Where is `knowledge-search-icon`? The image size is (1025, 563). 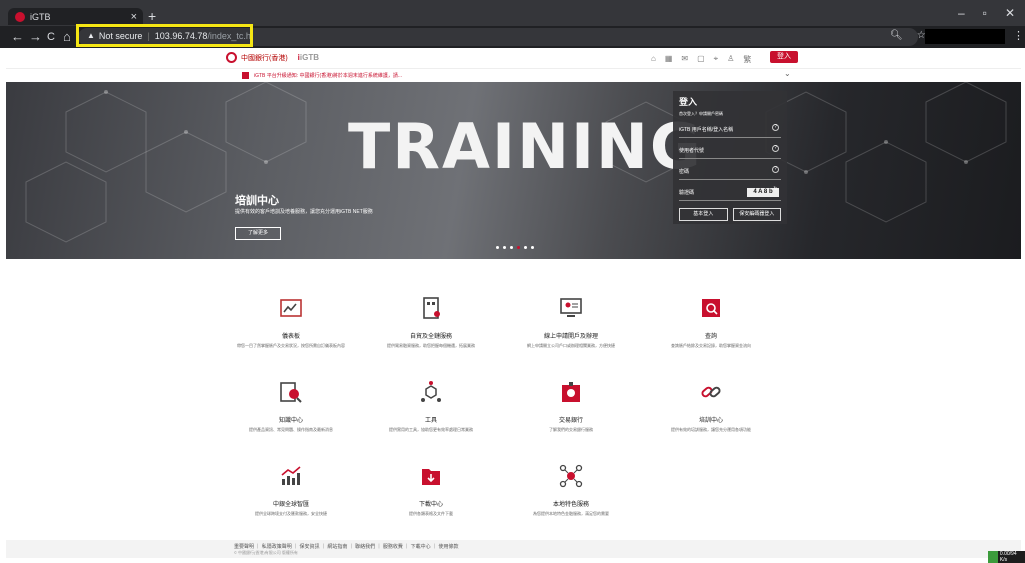
knowledge-search-icon is located at coordinates (291, 392).